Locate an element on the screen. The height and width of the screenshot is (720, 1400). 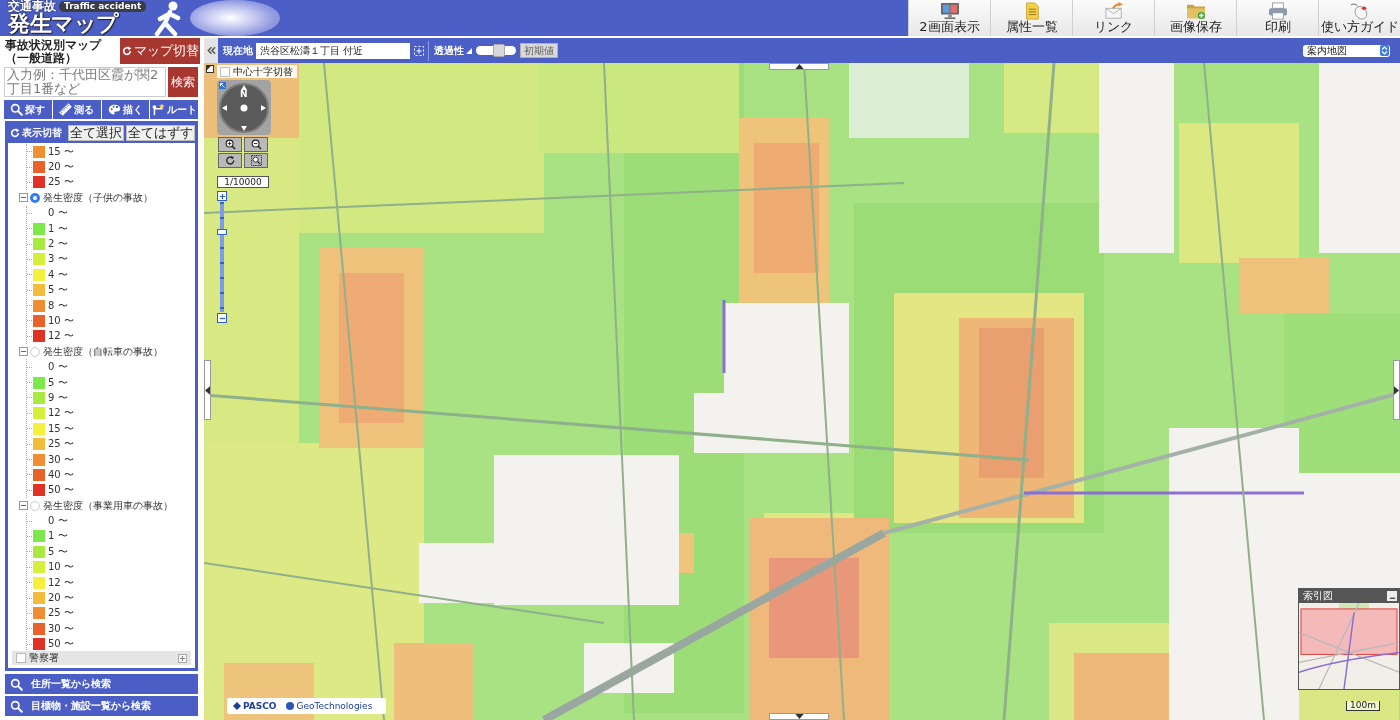
dual-screen-icon is located at coordinates (949, 11).